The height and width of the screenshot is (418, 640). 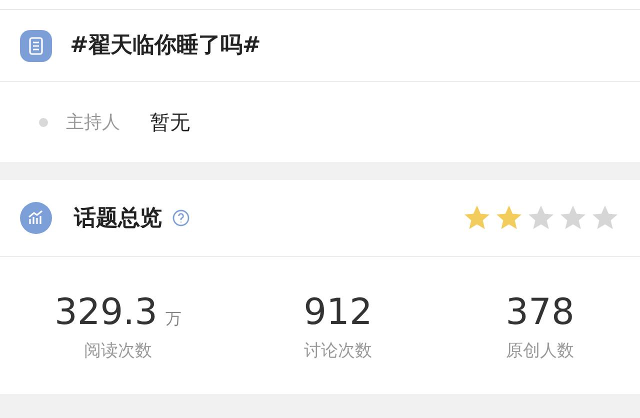 What do you see at coordinates (43, 122) in the screenshot?
I see `bullet-icon` at bounding box center [43, 122].